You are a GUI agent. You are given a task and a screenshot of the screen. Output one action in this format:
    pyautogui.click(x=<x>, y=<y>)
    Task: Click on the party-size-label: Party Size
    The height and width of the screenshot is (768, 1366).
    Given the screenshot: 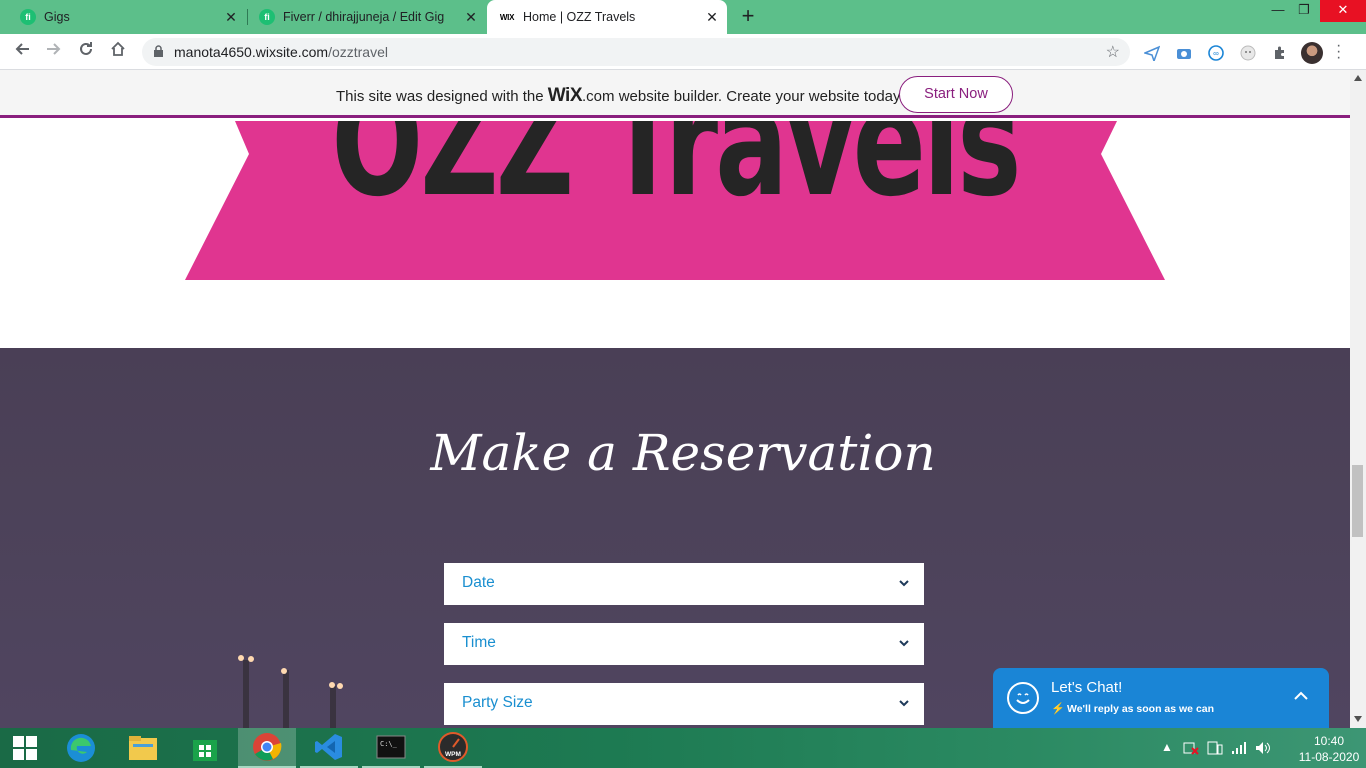 What is the action you would take?
    pyautogui.click(x=497, y=702)
    